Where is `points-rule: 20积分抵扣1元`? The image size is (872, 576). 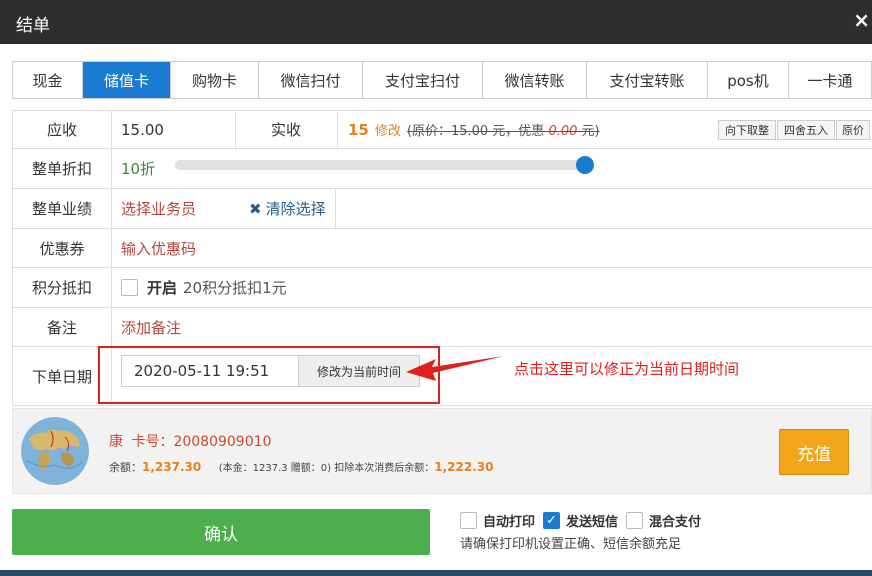 points-rule: 20积分抵扣1元 is located at coordinates (235, 288).